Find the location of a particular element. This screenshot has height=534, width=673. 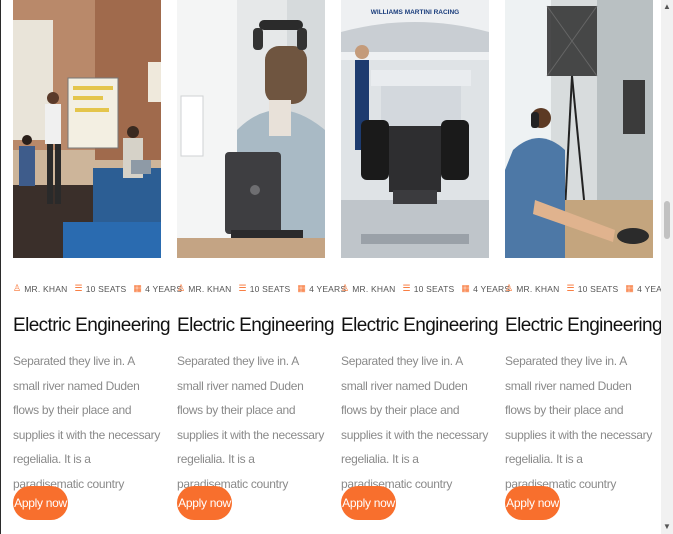

course-photo: WILLIAMS MARTINI RACING is located at coordinates (415, 129).